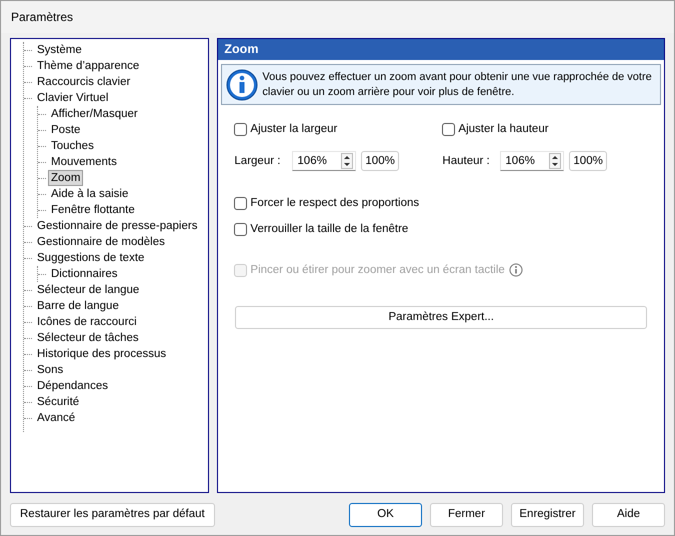 This screenshot has height=536, width=675. Describe the element at coordinates (457, 85) in the screenshot. I see `info-text: Vous pouvez effectuer un zoom avant pour obtenir une vue rapprochée de votre clavier ou un zoom arrière pour voir plus de fenêtre.` at that location.